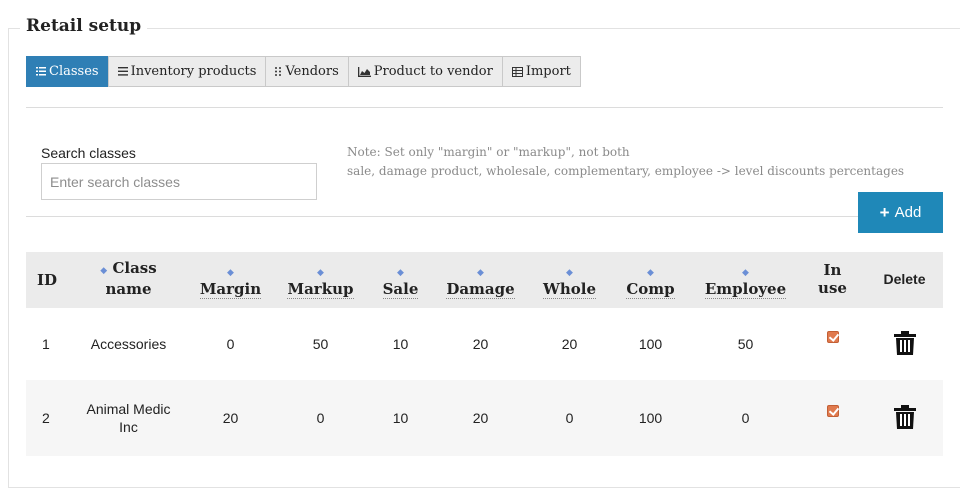 The height and width of the screenshot is (488, 960). Describe the element at coordinates (884, 212) in the screenshot. I see `plus-icon: +` at that location.